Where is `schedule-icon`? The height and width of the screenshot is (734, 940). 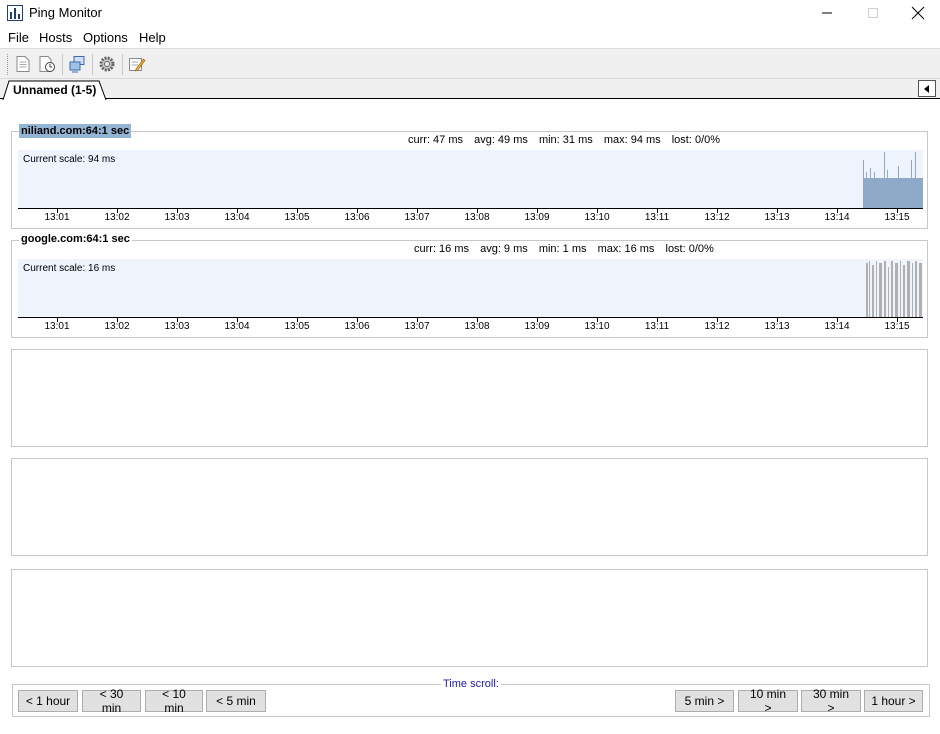
schedule-icon is located at coordinates (47, 64).